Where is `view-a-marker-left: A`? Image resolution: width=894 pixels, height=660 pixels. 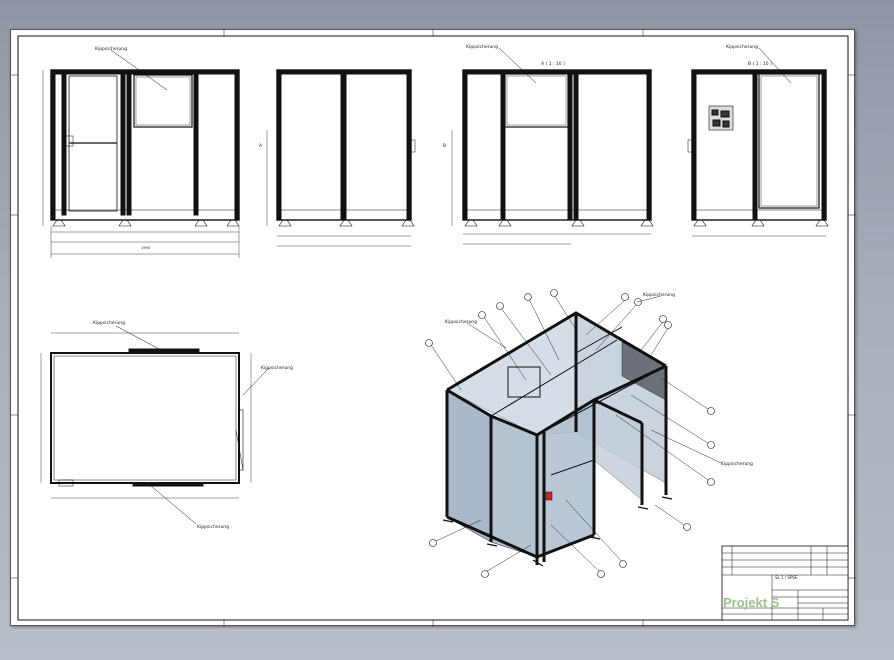
view-a-marker-left: A is located at coordinates (261, 146).